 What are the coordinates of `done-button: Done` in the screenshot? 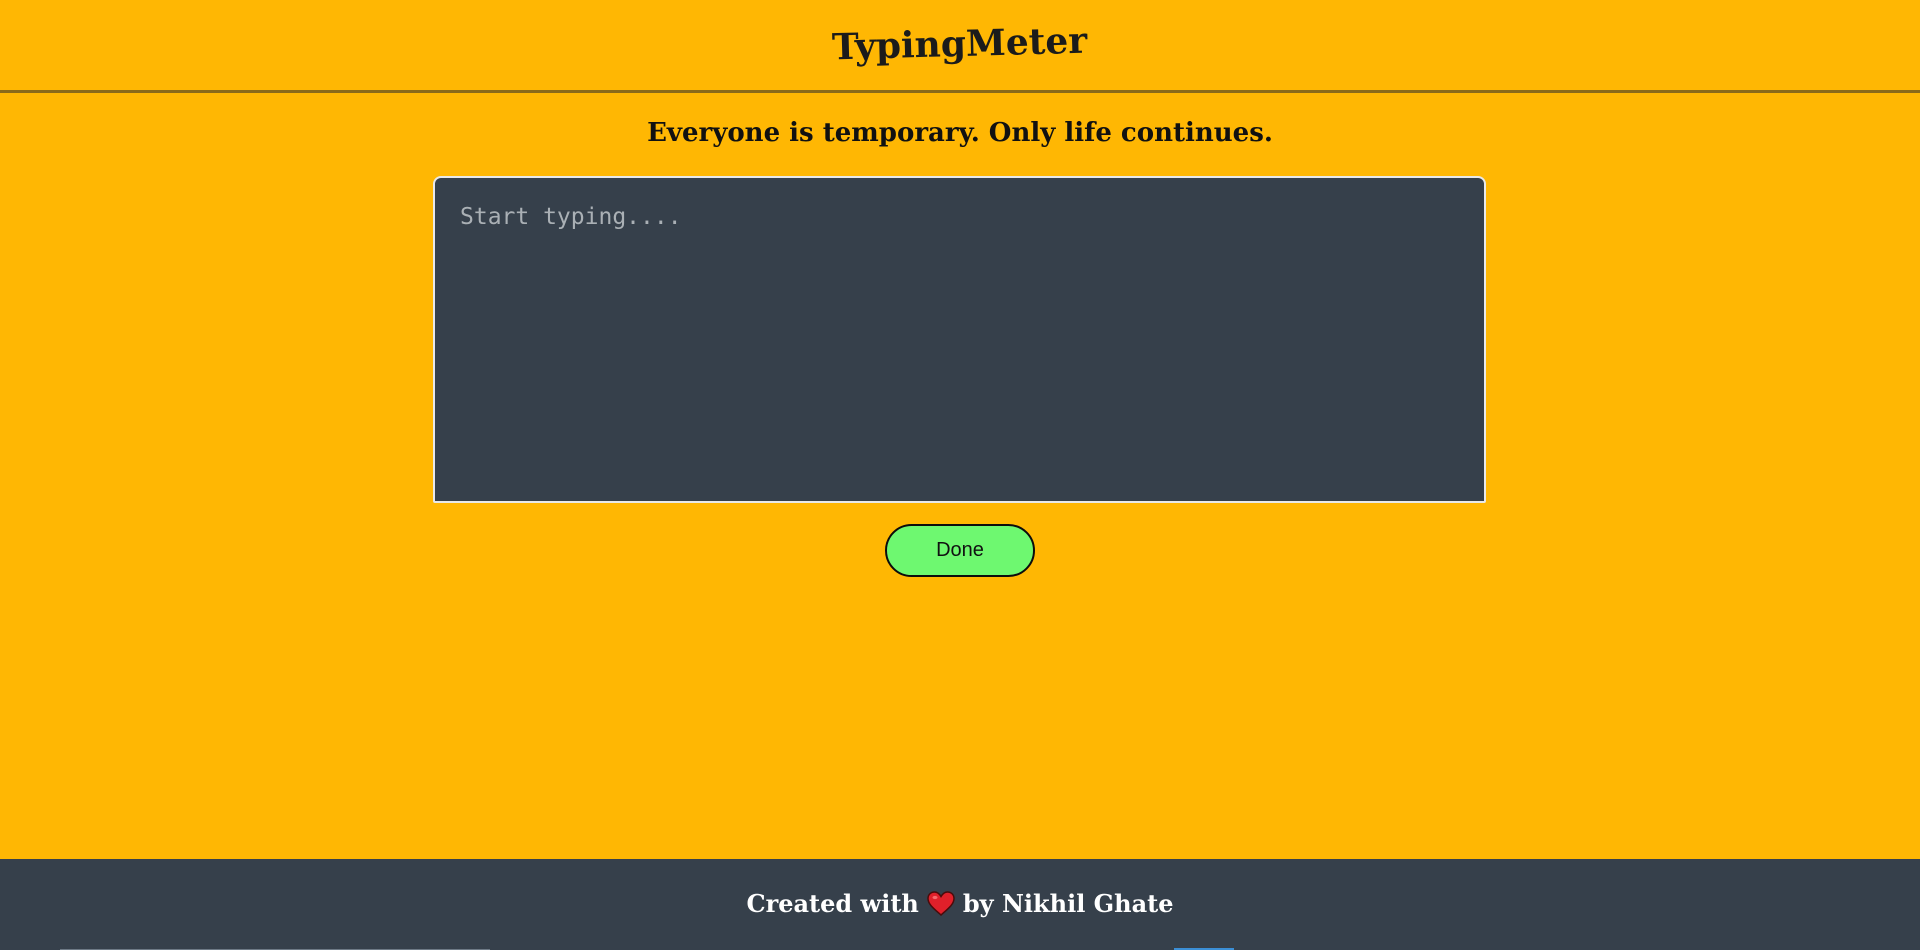 It's located at (960, 550).